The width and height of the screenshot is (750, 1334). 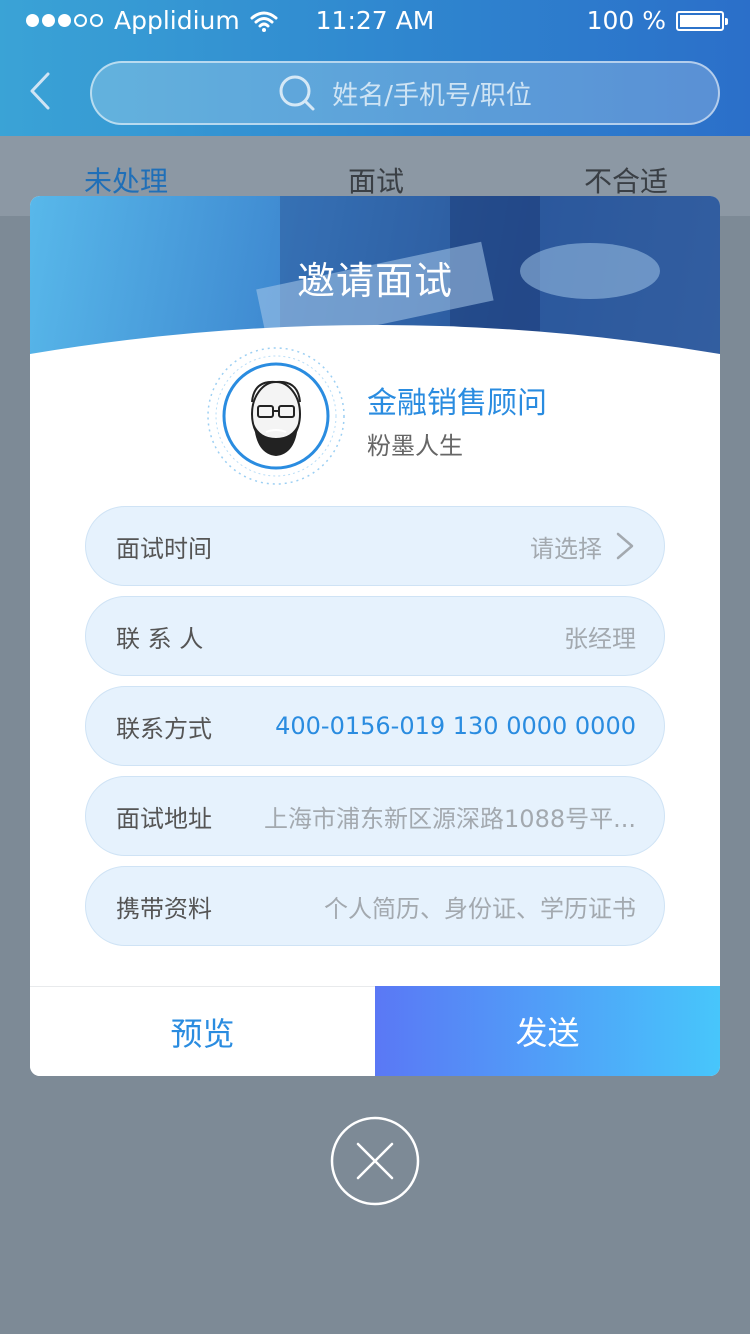 I want to click on contact-phone-field: 联系方式 400-0156-019 130 0000 0000, so click(x=375, y=726).